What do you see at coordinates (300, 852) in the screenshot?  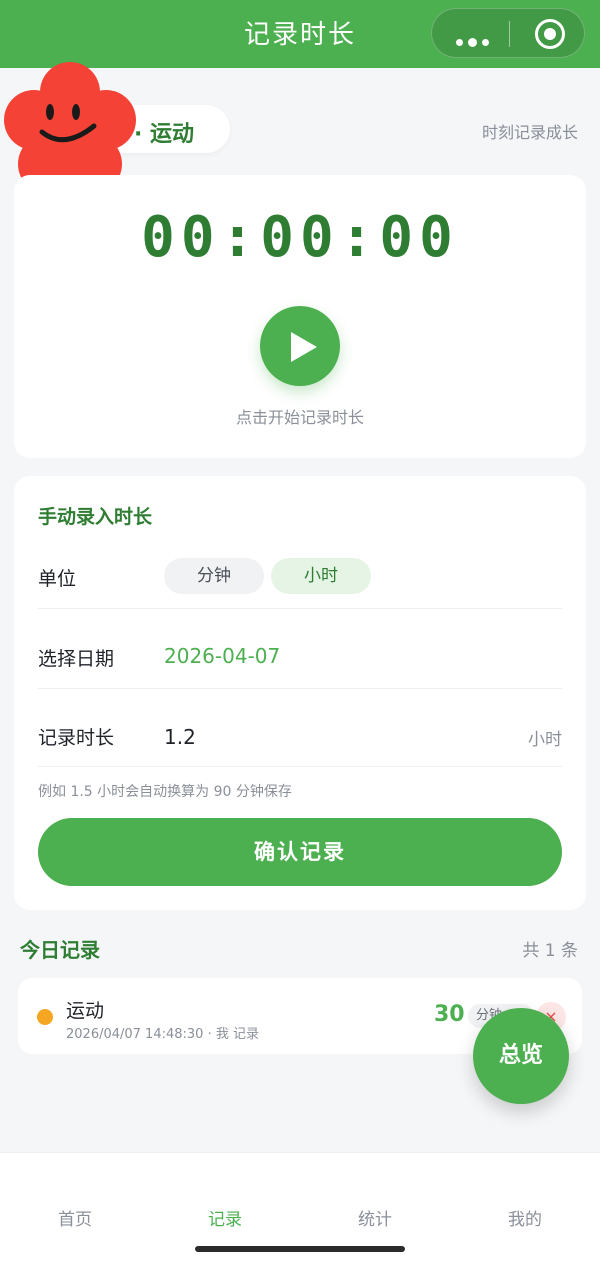 I see `confirm-record-button: 确认记录` at bounding box center [300, 852].